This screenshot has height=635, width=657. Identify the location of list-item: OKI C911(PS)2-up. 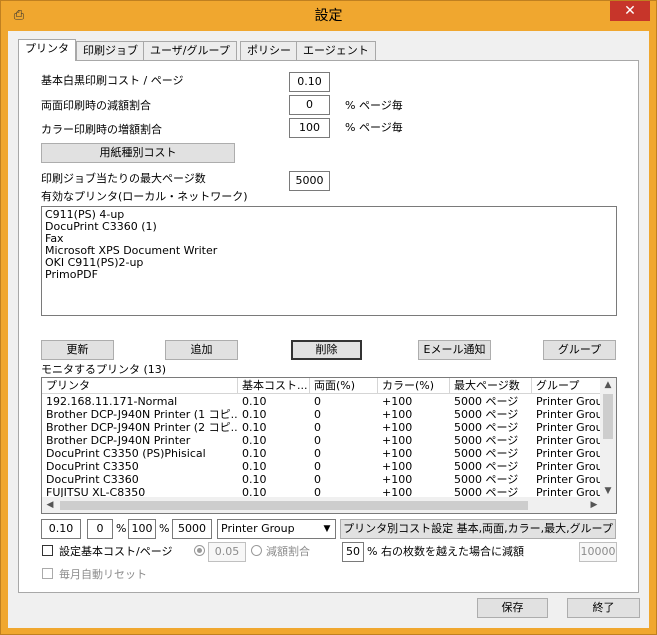
(329, 263).